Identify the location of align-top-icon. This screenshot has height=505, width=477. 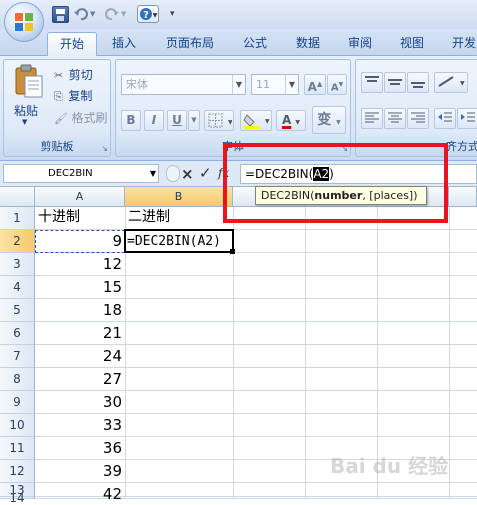
(372, 79).